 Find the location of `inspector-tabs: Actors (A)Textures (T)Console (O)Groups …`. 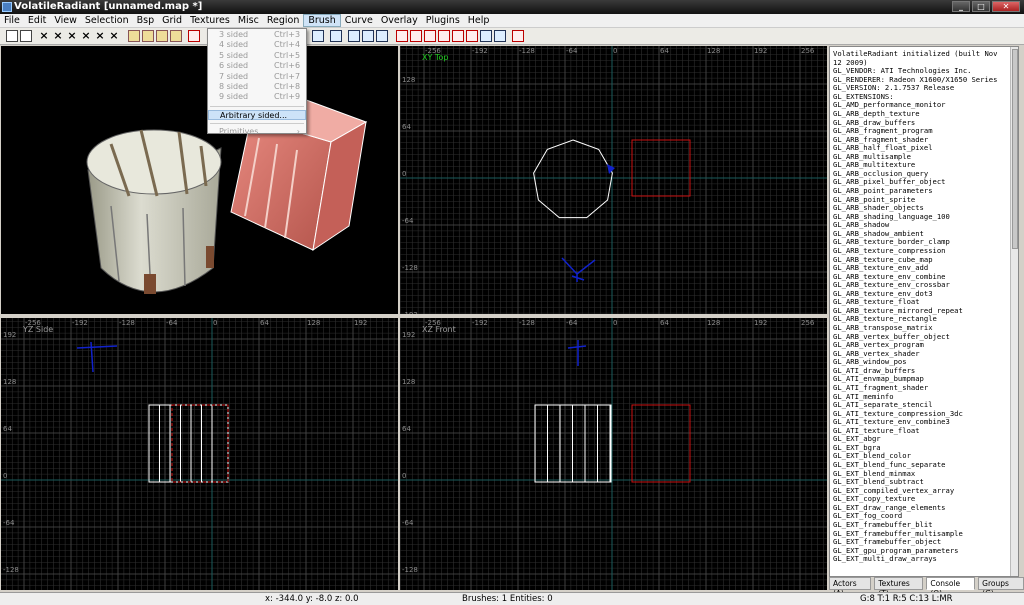

inspector-tabs: Actors (A)Textures (T)Console (O)Groups … is located at coordinates (926, 587).